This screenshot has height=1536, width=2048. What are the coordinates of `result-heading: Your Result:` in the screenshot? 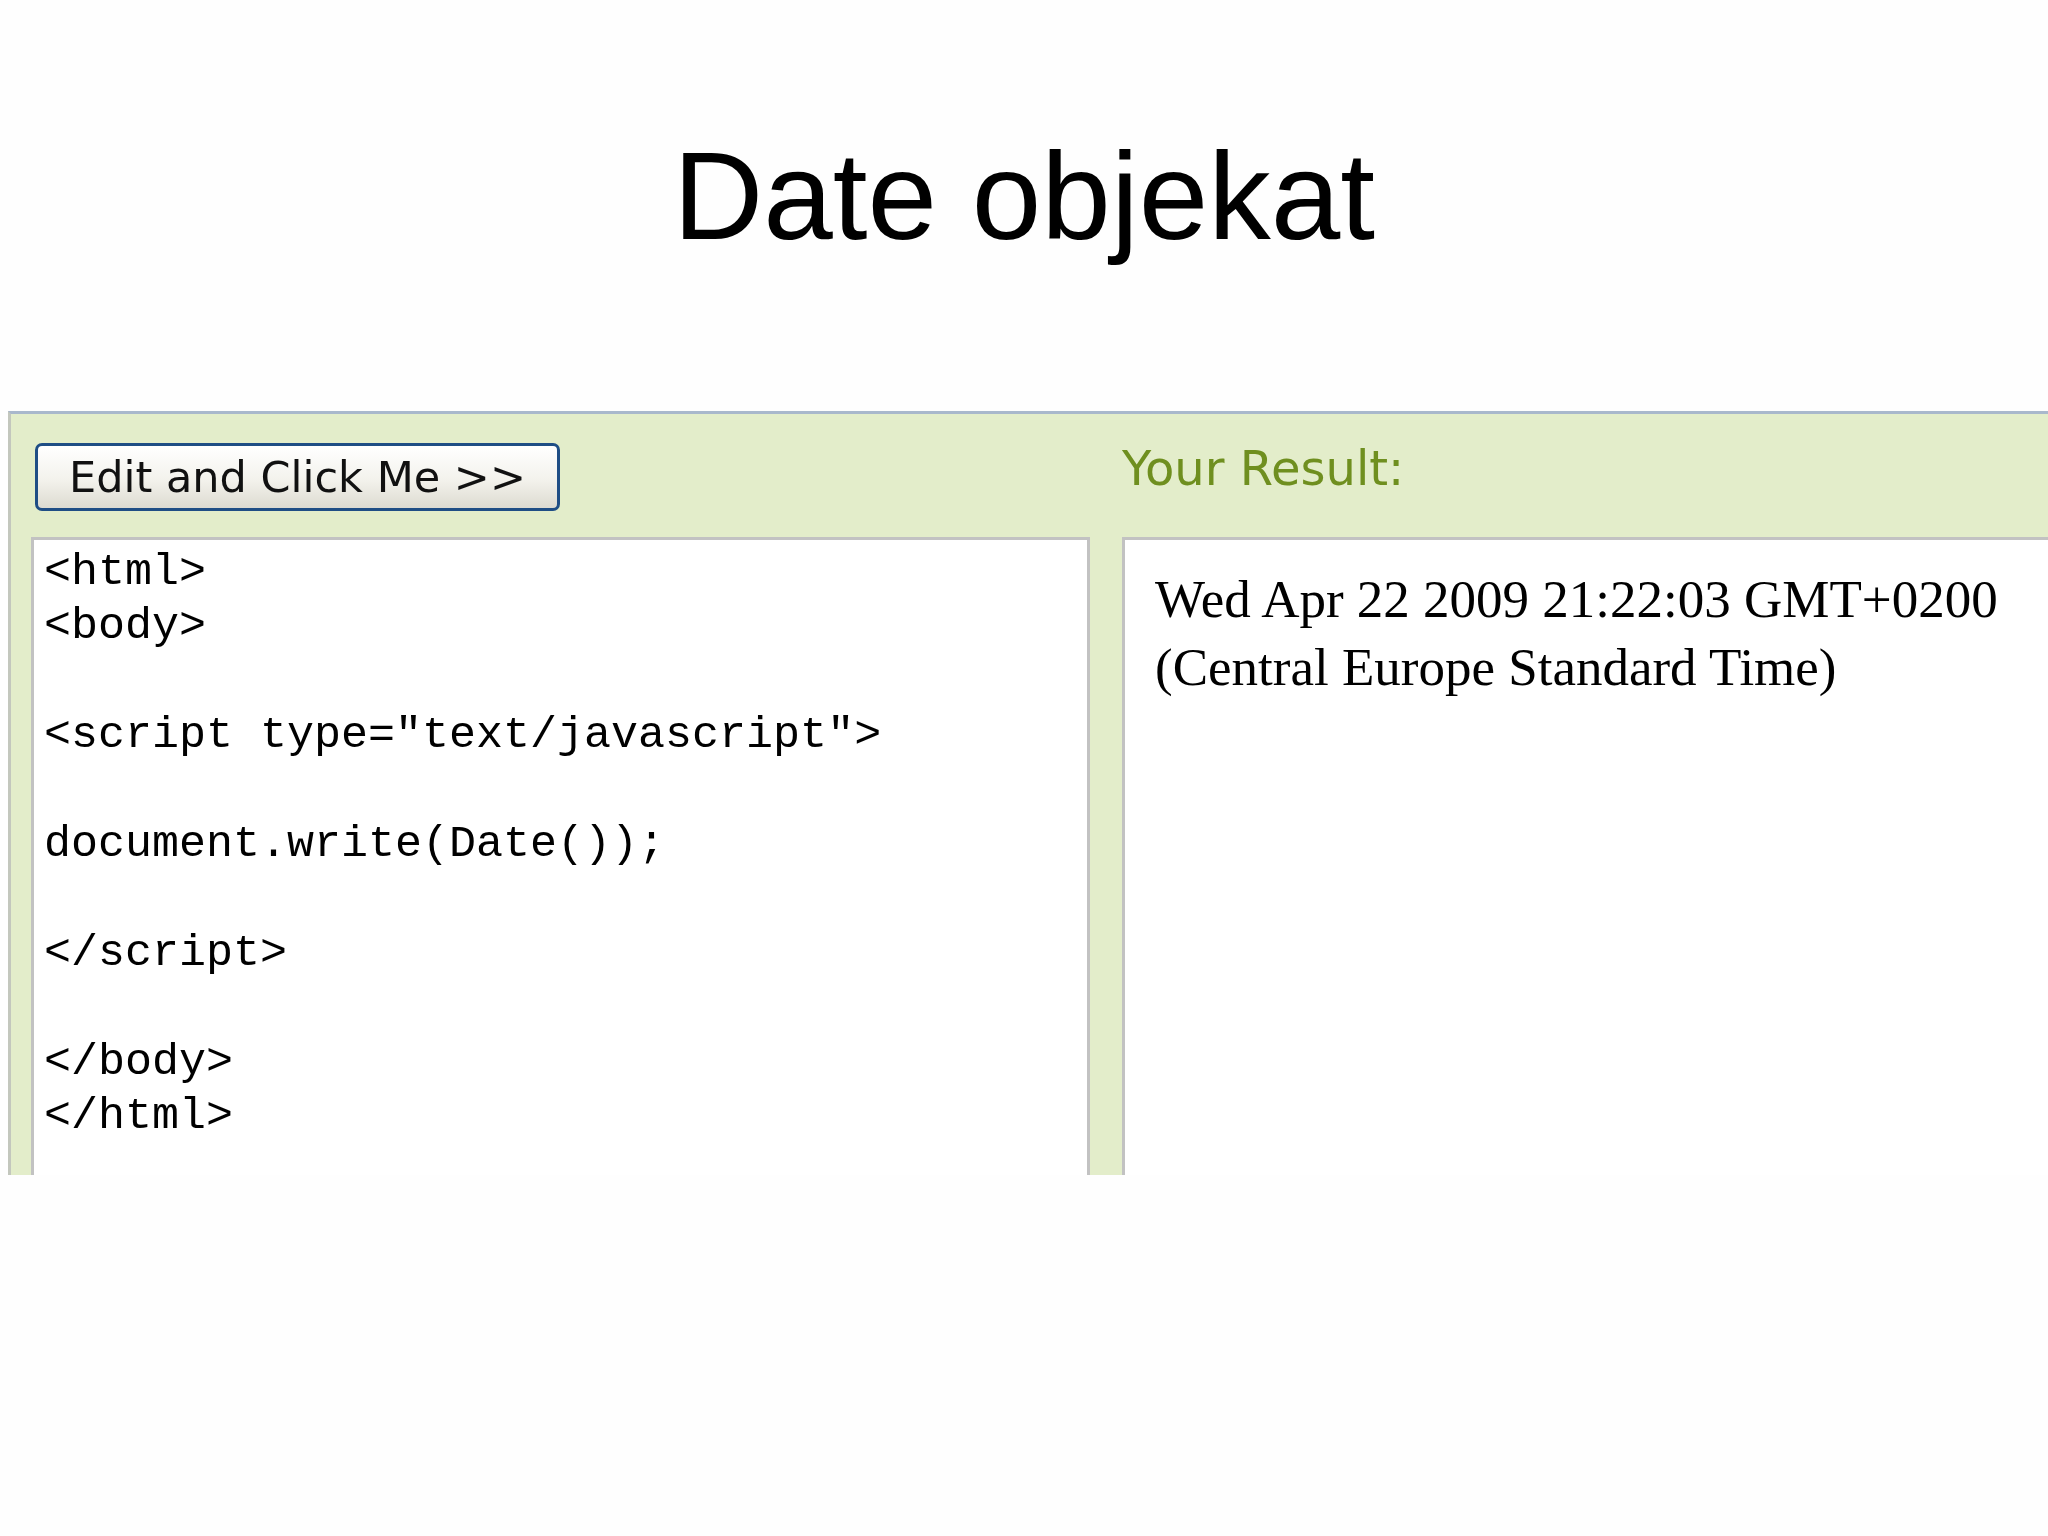 It's located at (1263, 468).